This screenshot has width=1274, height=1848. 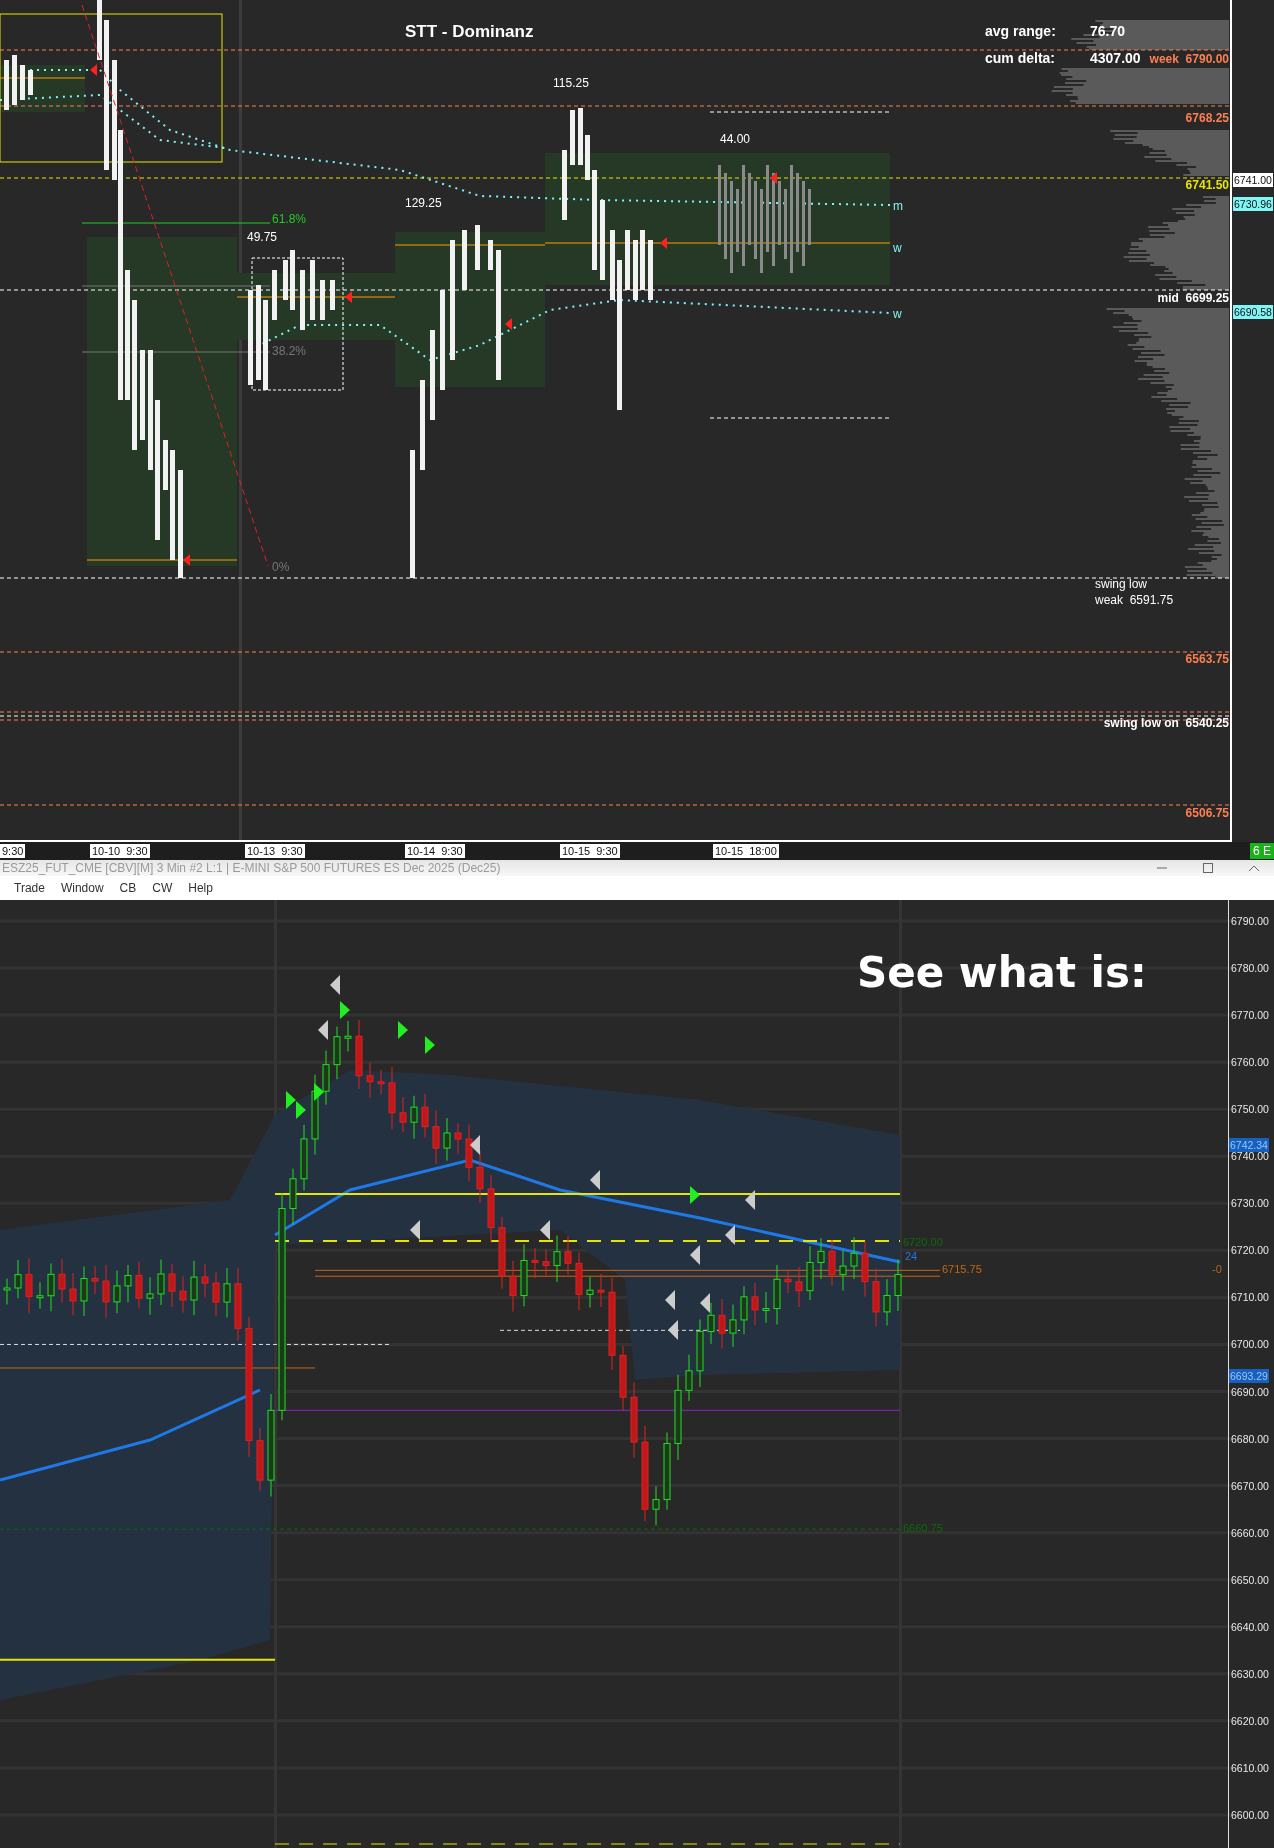 What do you see at coordinates (1020, 58) in the screenshot?
I see `stat-label: cum delta:` at bounding box center [1020, 58].